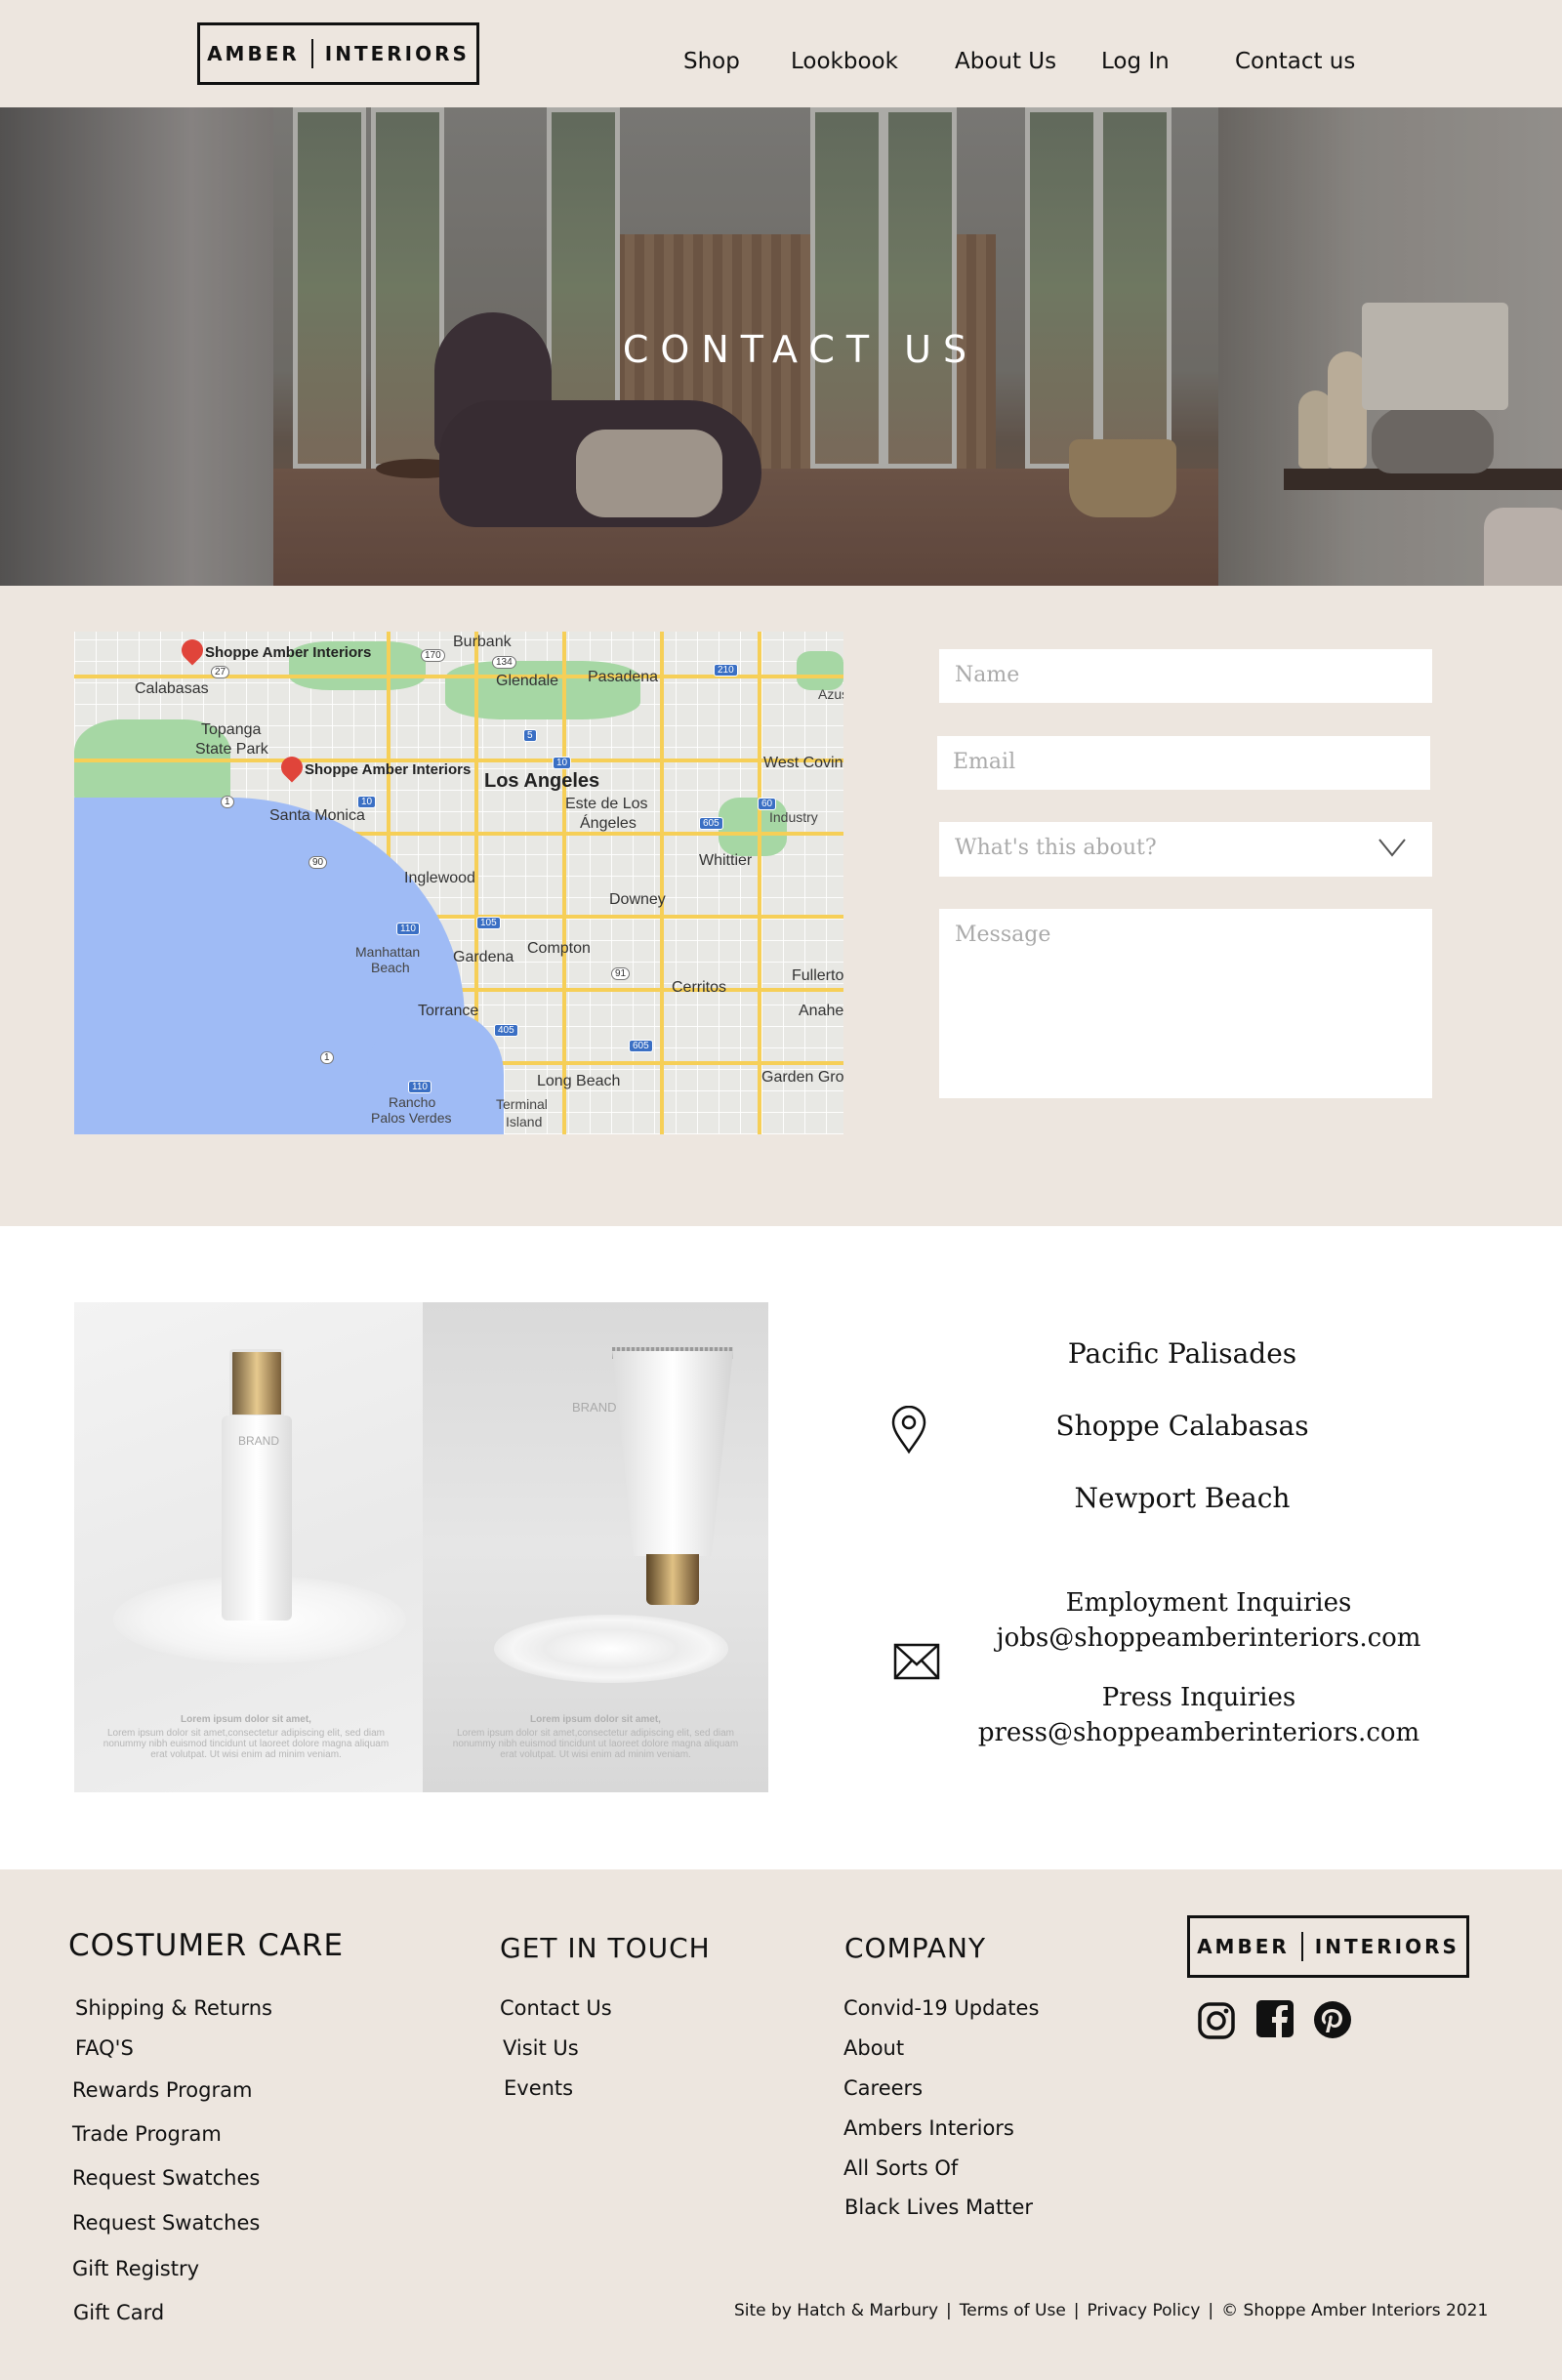 This screenshot has height=2380, width=1562. What do you see at coordinates (802, 1077) in the screenshot?
I see `map-place-label: Garden Grove` at bounding box center [802, 1077].